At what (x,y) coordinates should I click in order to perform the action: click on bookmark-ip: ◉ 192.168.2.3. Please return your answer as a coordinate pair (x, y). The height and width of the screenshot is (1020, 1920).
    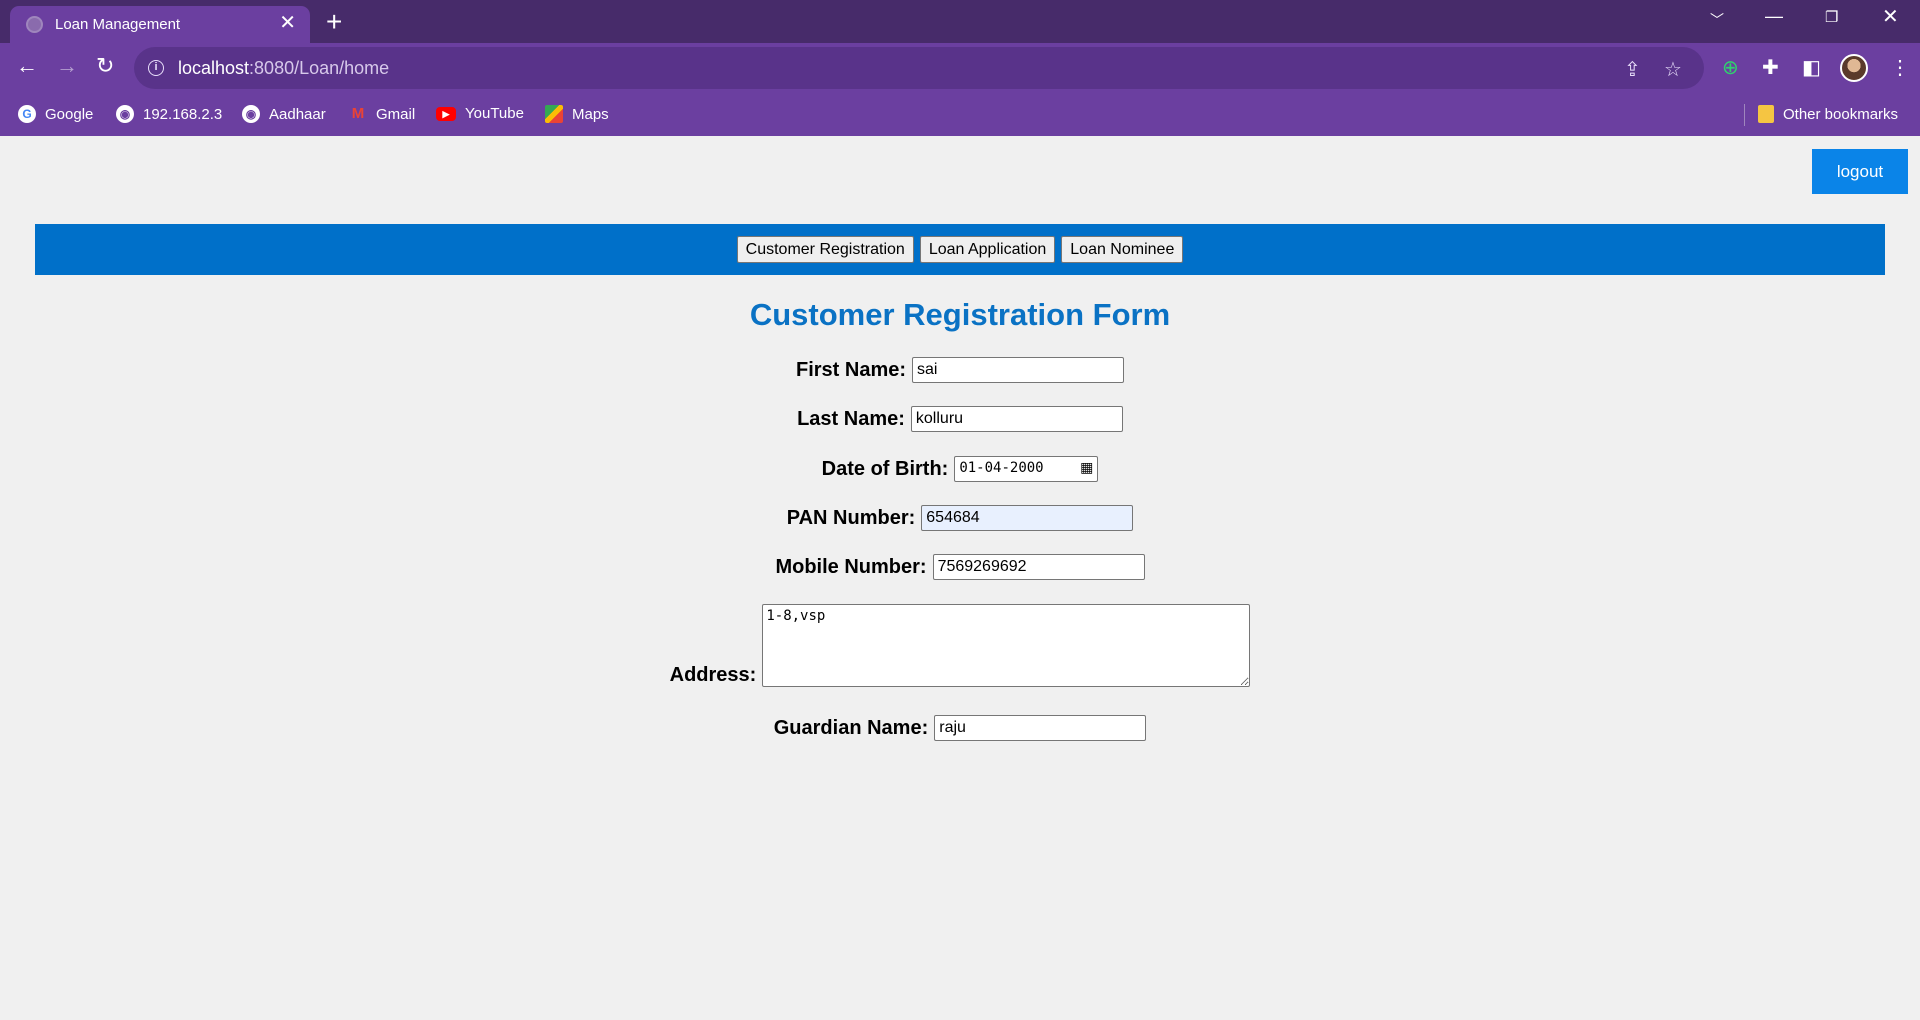
    Looking at the image, I should click on (169, 114).